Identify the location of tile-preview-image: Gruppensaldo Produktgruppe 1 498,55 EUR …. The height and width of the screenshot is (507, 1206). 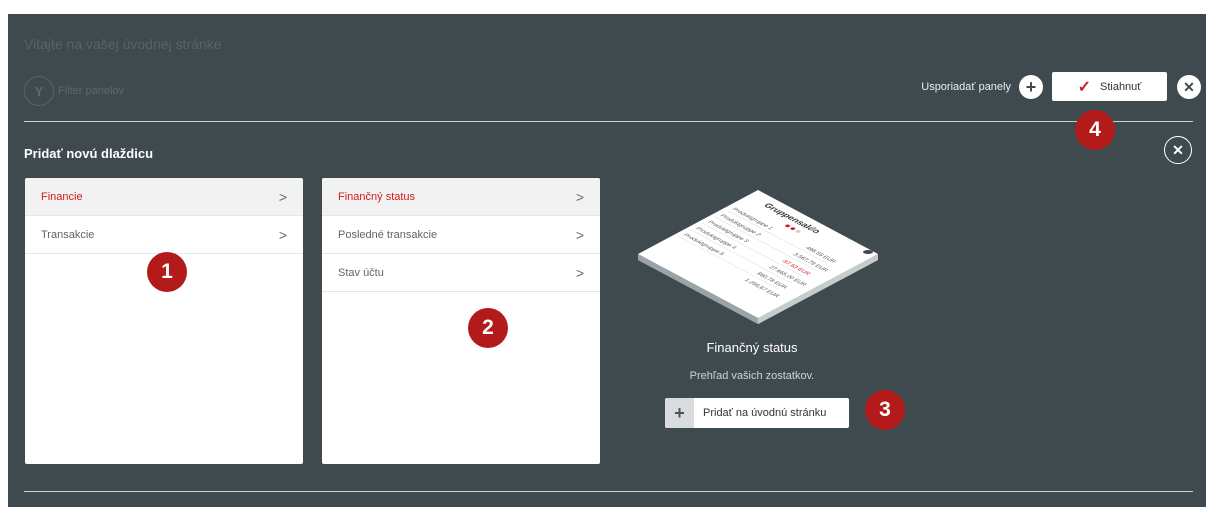
(758, 257).